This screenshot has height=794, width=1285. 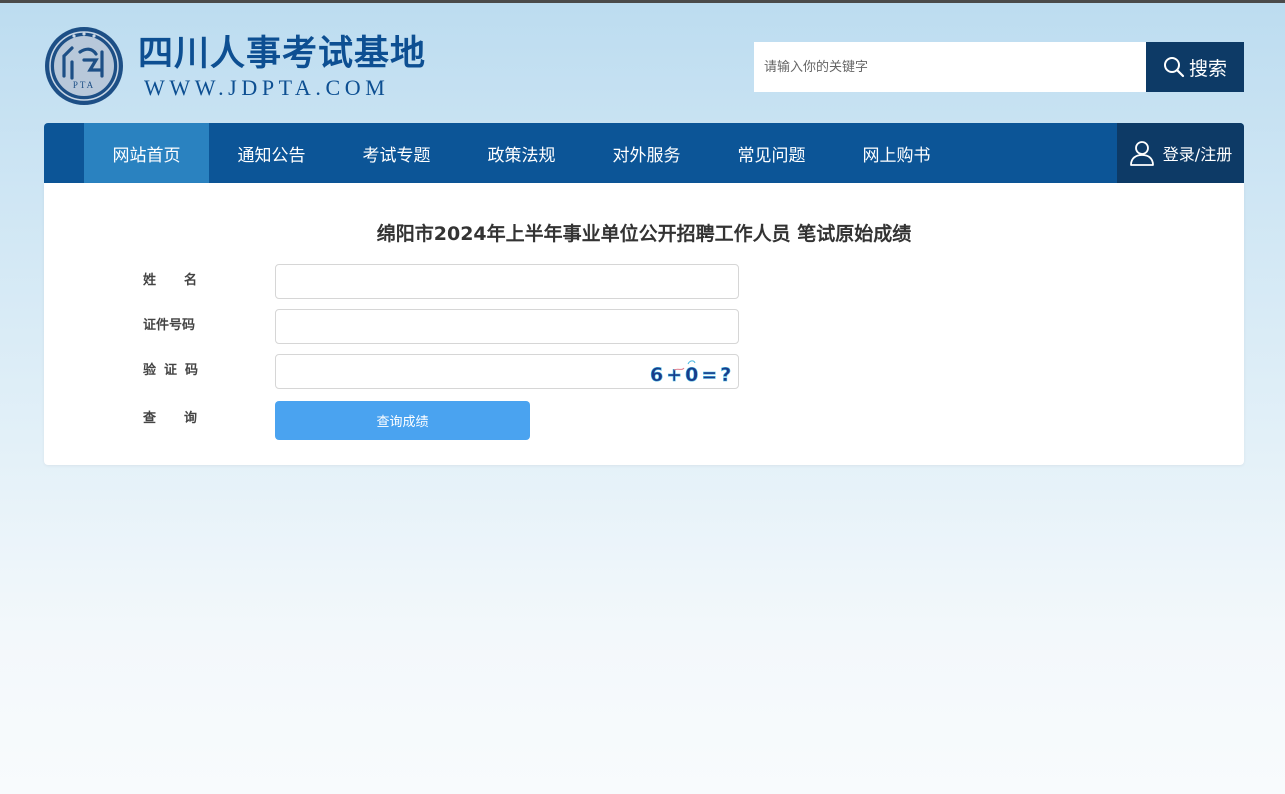 What do you see at coordinates (84, 66) in the screenshot?
I see `logo-emblem: PTA` at bounding box center [84, 66].